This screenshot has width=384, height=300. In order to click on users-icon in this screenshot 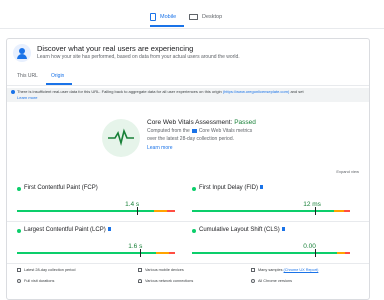, I will do `click(22, 53)`.